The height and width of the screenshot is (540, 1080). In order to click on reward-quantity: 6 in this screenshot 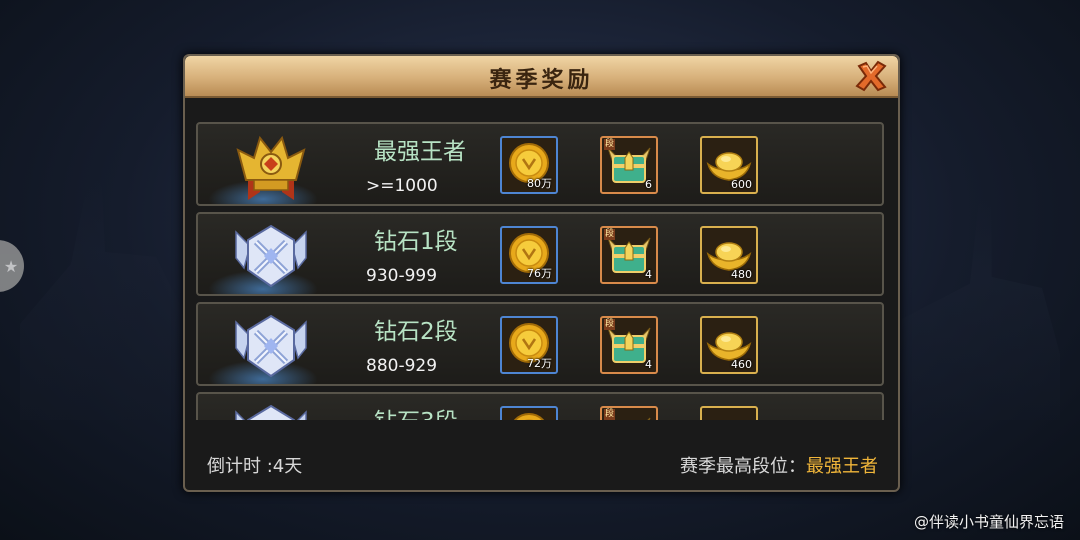, I will do `click(648, 184)`.